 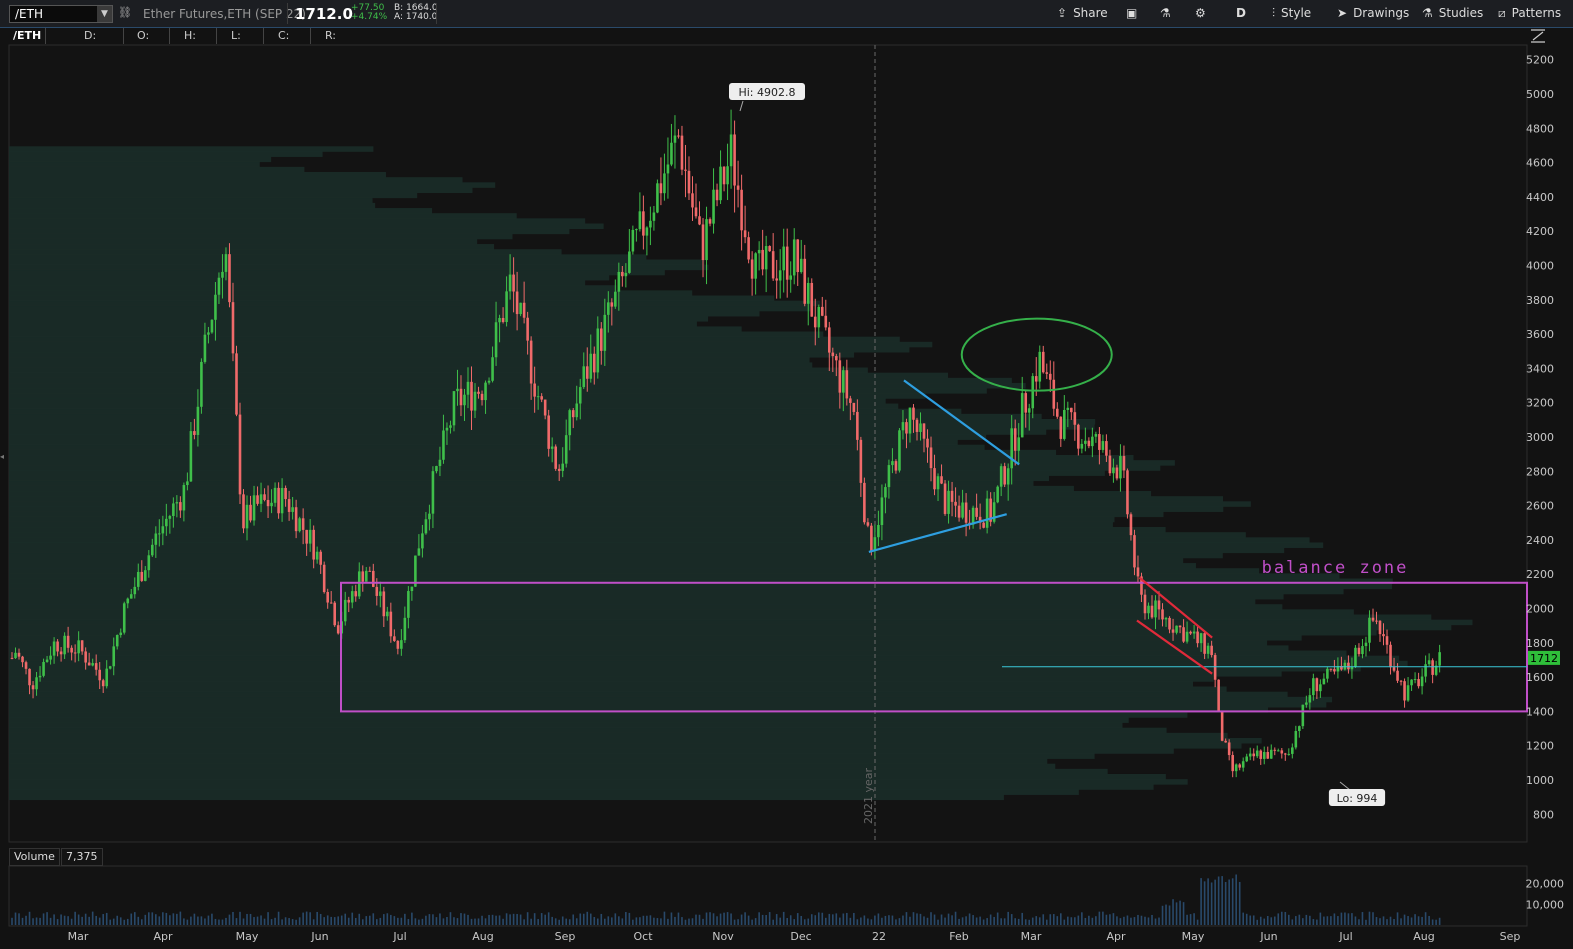 I want to click on volume-tick-label: 10,000, so click(x=1545, y=904).